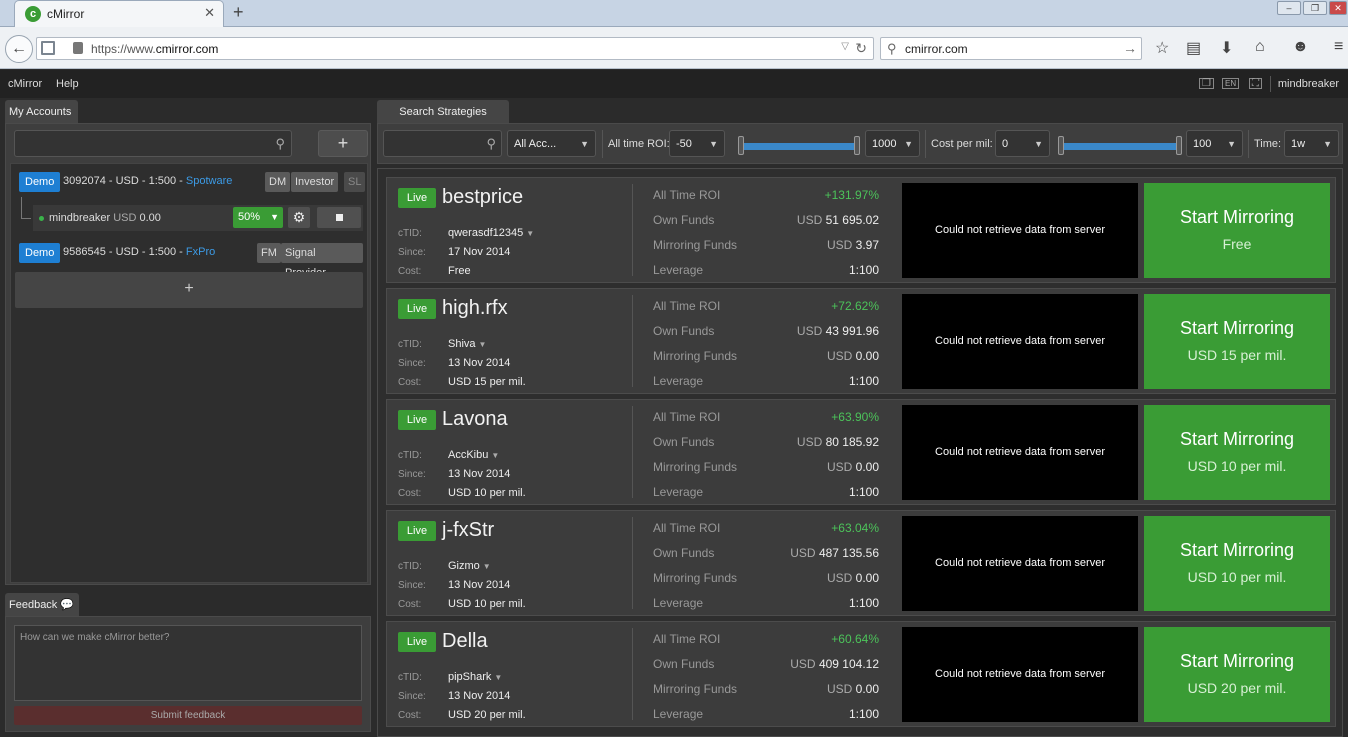  What do you see at coordinates (1206, 83) in the screenshot?
I see `window-icon: ❐` at bounding box center [1206, 83].